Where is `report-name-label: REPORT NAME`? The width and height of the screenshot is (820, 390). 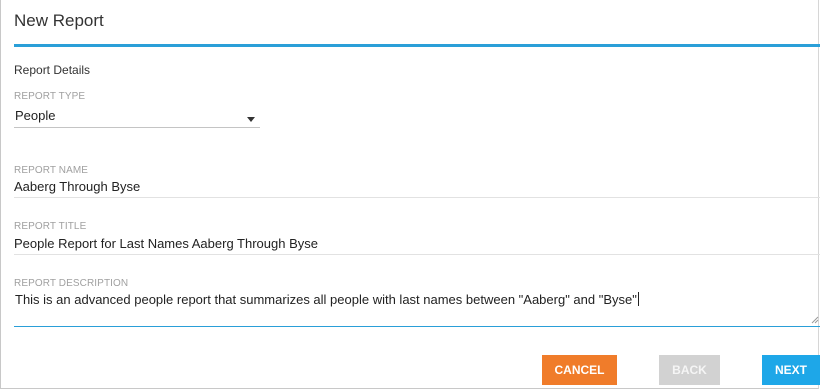
report-name-label: REPORT NAME is located at coordinates (51, 170).